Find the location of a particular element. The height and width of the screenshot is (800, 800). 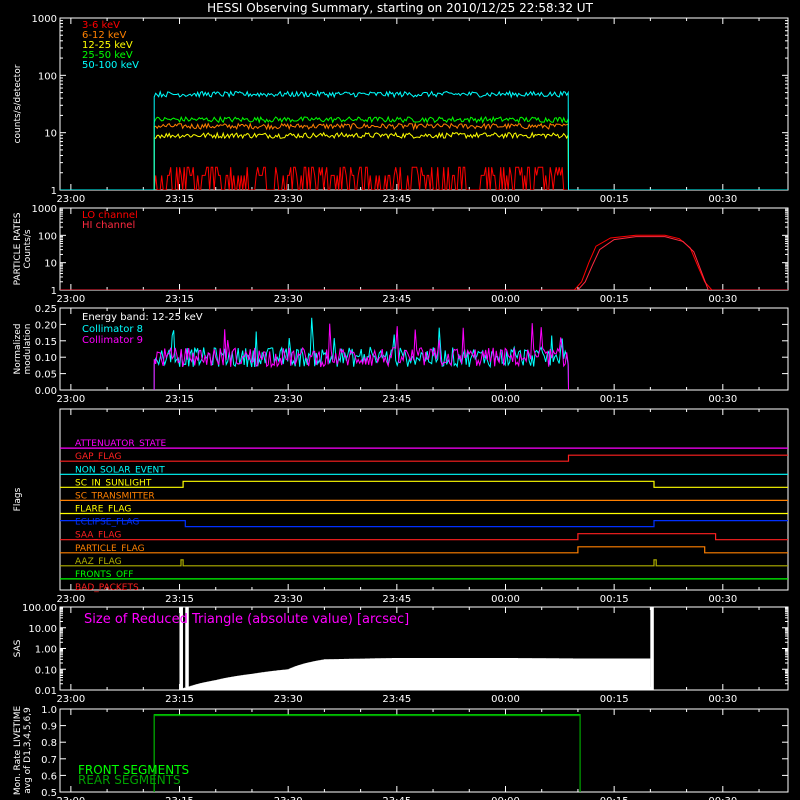

livetime-ytick-label: 0.8 is located at coordinates (49, 743).